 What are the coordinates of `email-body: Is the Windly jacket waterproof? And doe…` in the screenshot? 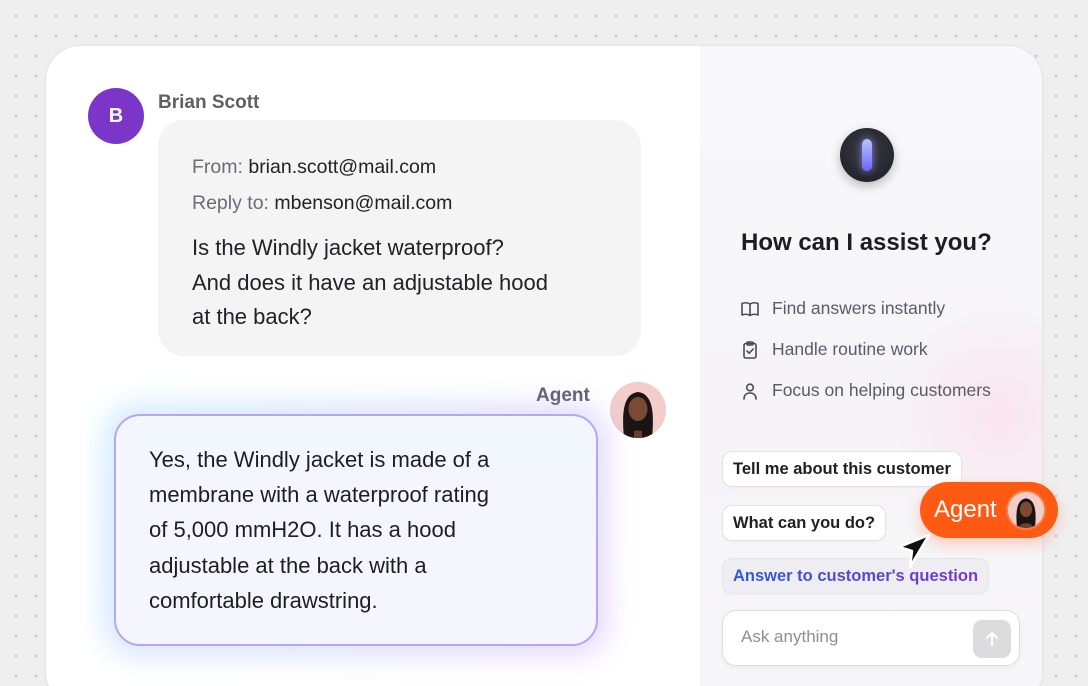 It's located at (399, 283).